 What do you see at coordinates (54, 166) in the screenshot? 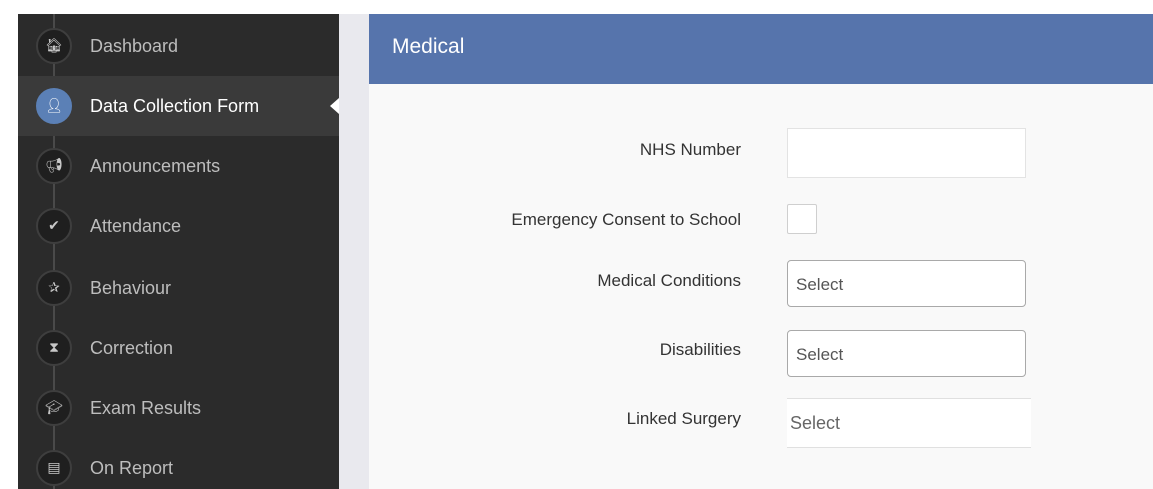
I see `bullhorn-icon: 📢︎` at bounding box center [54, 166].